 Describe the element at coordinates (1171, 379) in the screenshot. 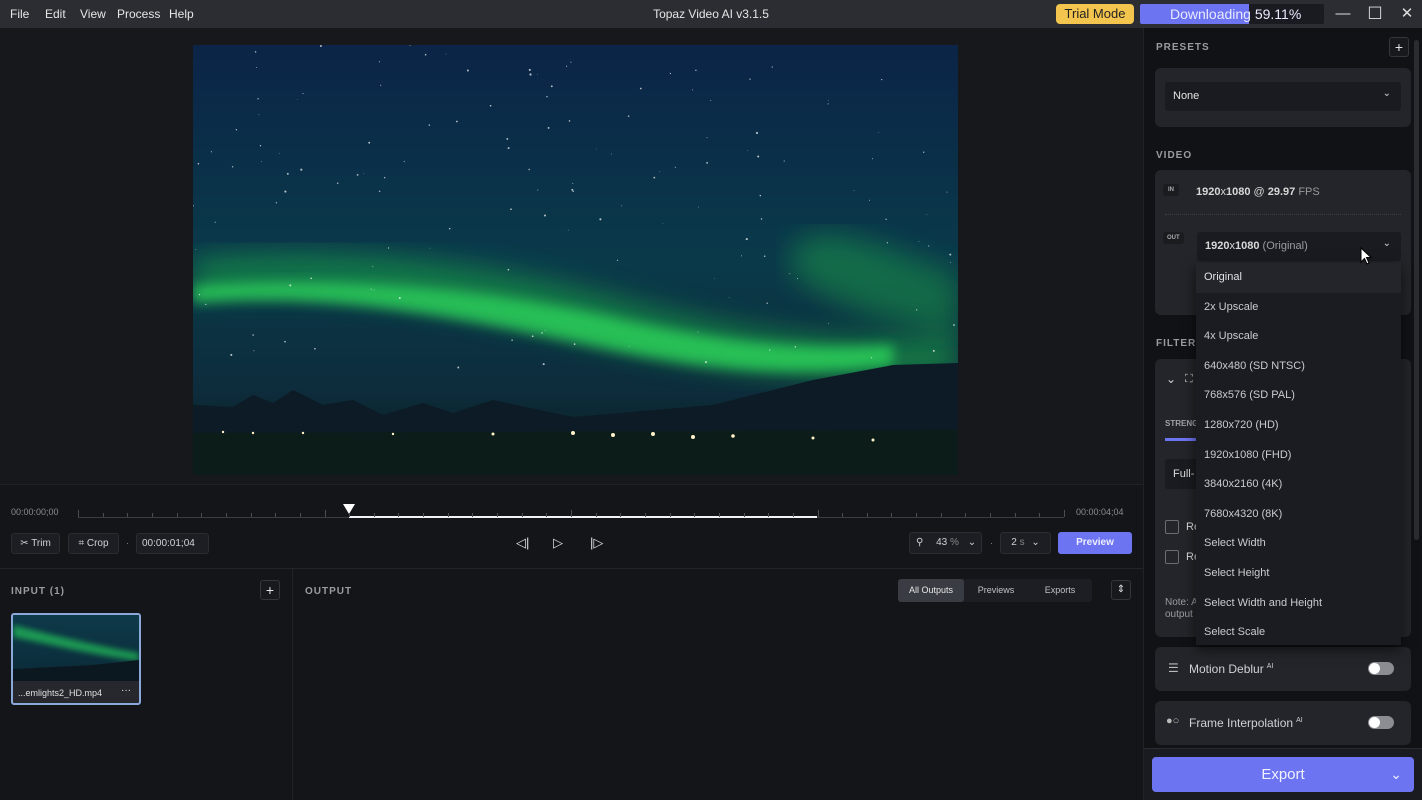

I see `collapse-chevron-icon: ⌄` at that location.